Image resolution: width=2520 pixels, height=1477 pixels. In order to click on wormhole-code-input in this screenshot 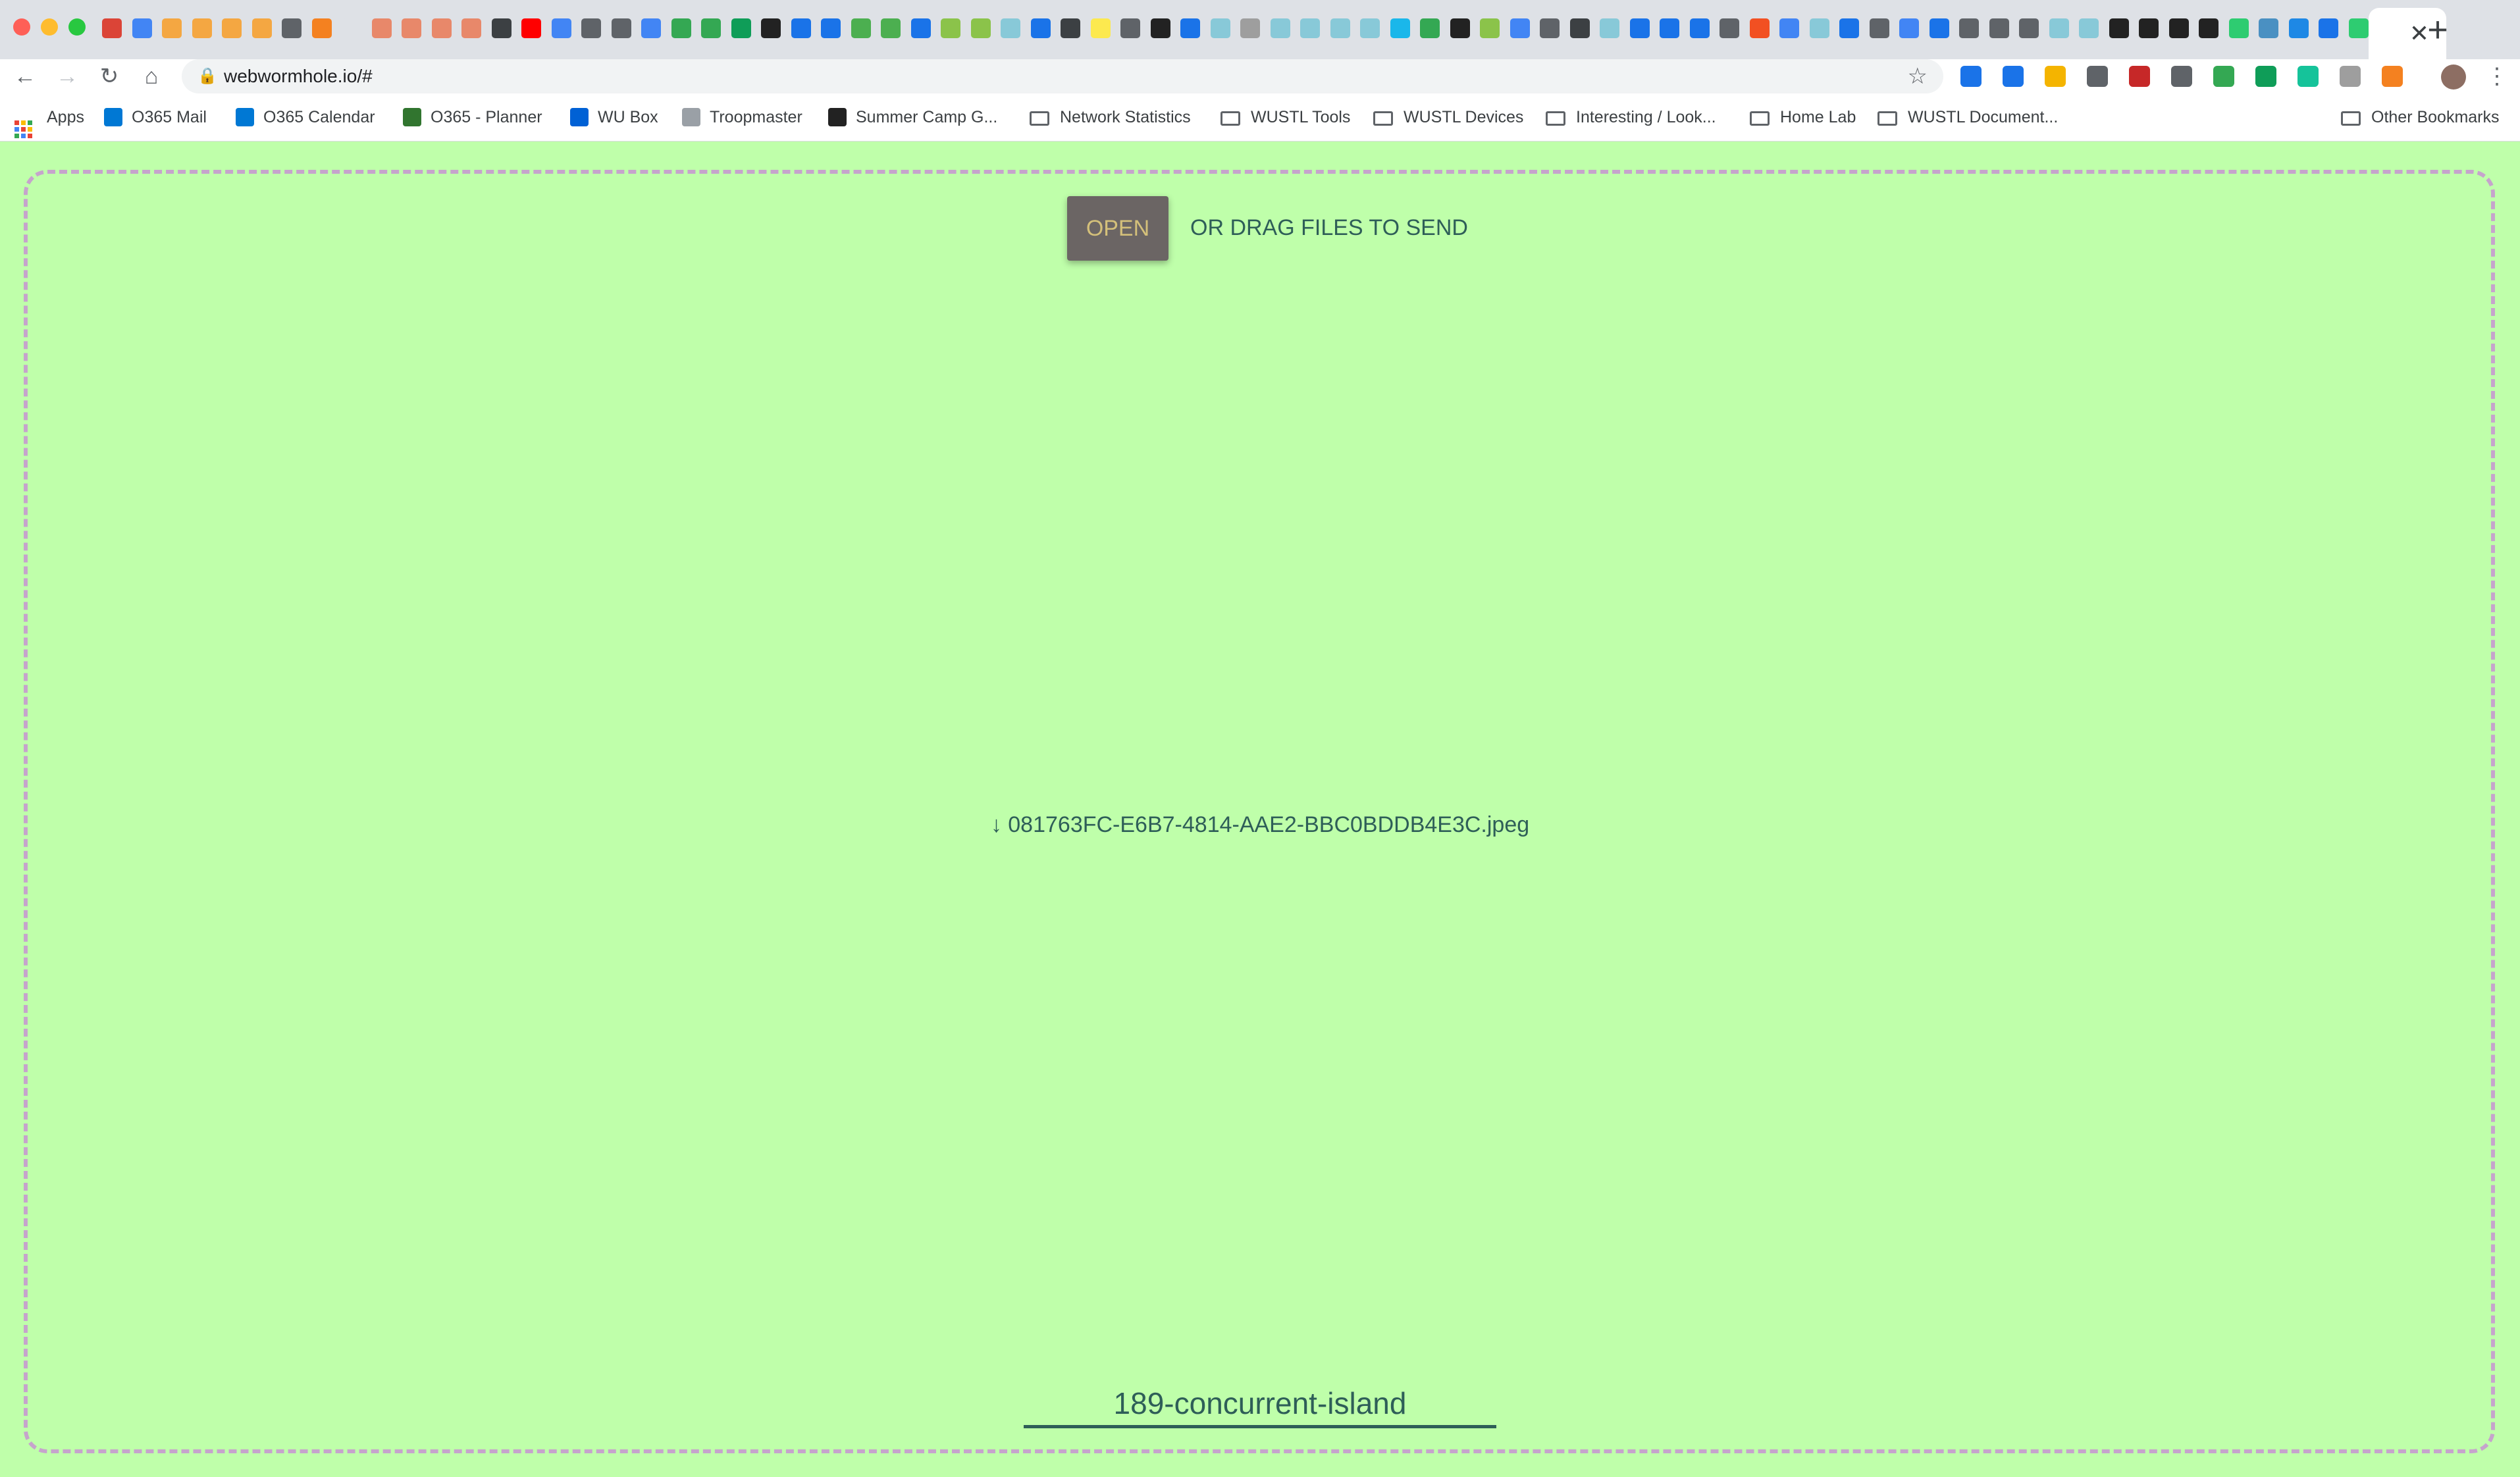, I will do `click(1260, 1404)`.